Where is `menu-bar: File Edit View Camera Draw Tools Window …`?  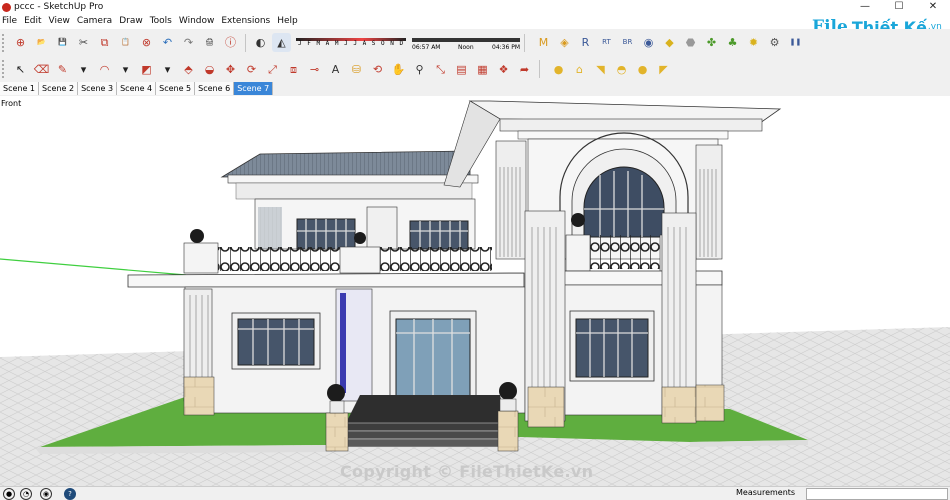 menu-bar: File Edit View Camera Draw Tools Window … is located at coordinates (475, 21).